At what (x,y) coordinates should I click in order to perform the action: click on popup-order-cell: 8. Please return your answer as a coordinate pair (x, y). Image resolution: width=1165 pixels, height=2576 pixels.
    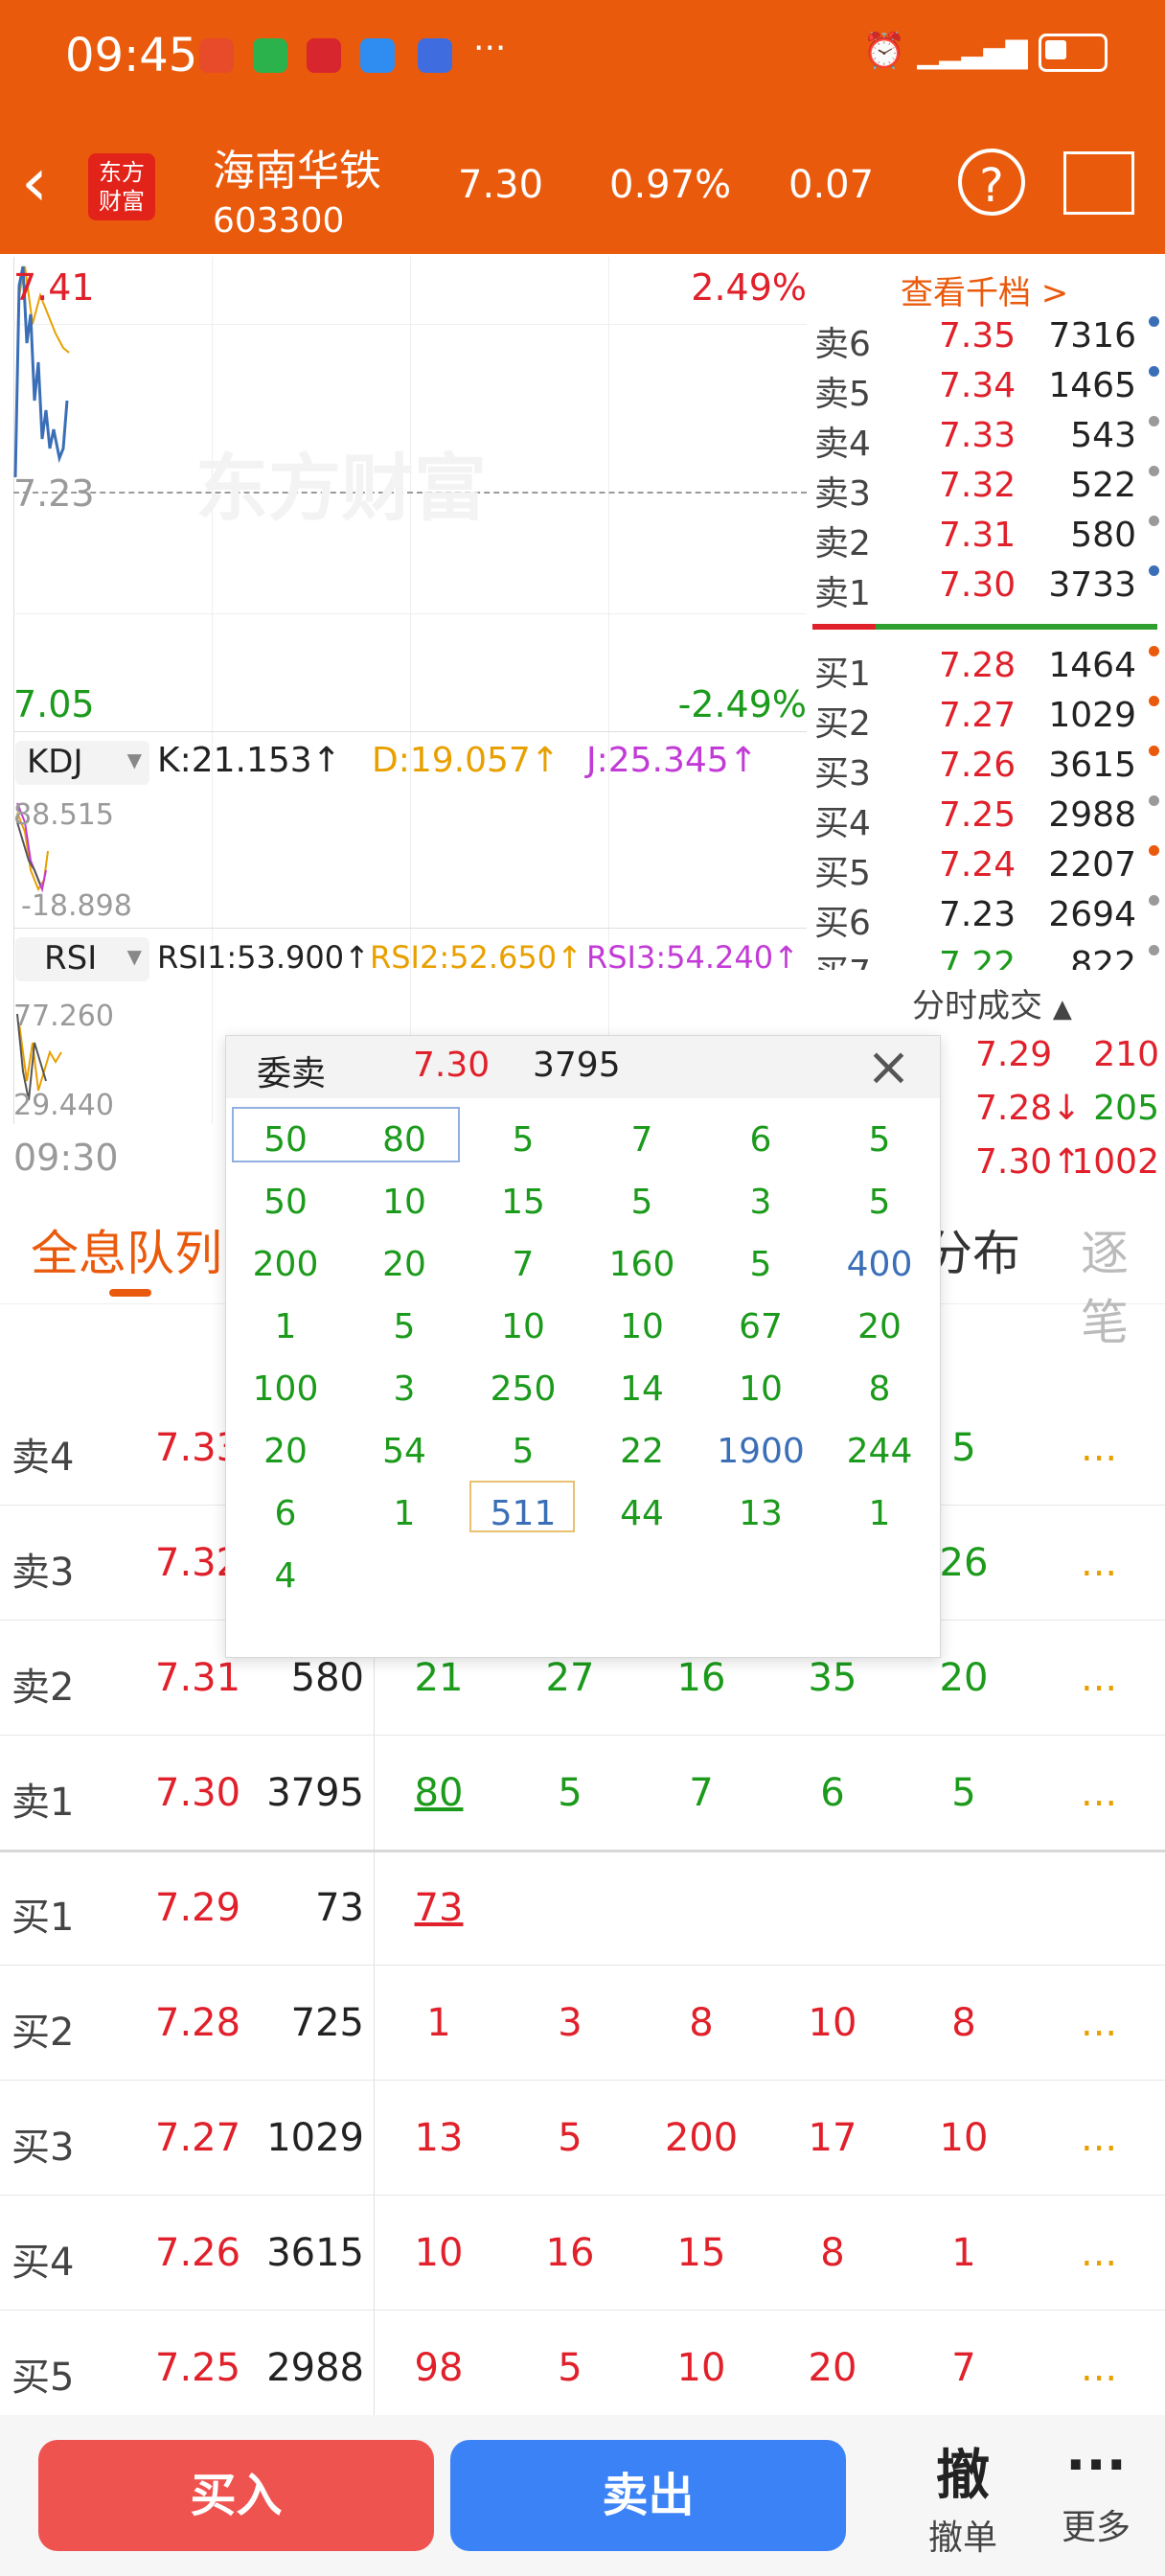
    Looking at the image, I should click on (880, 1389).